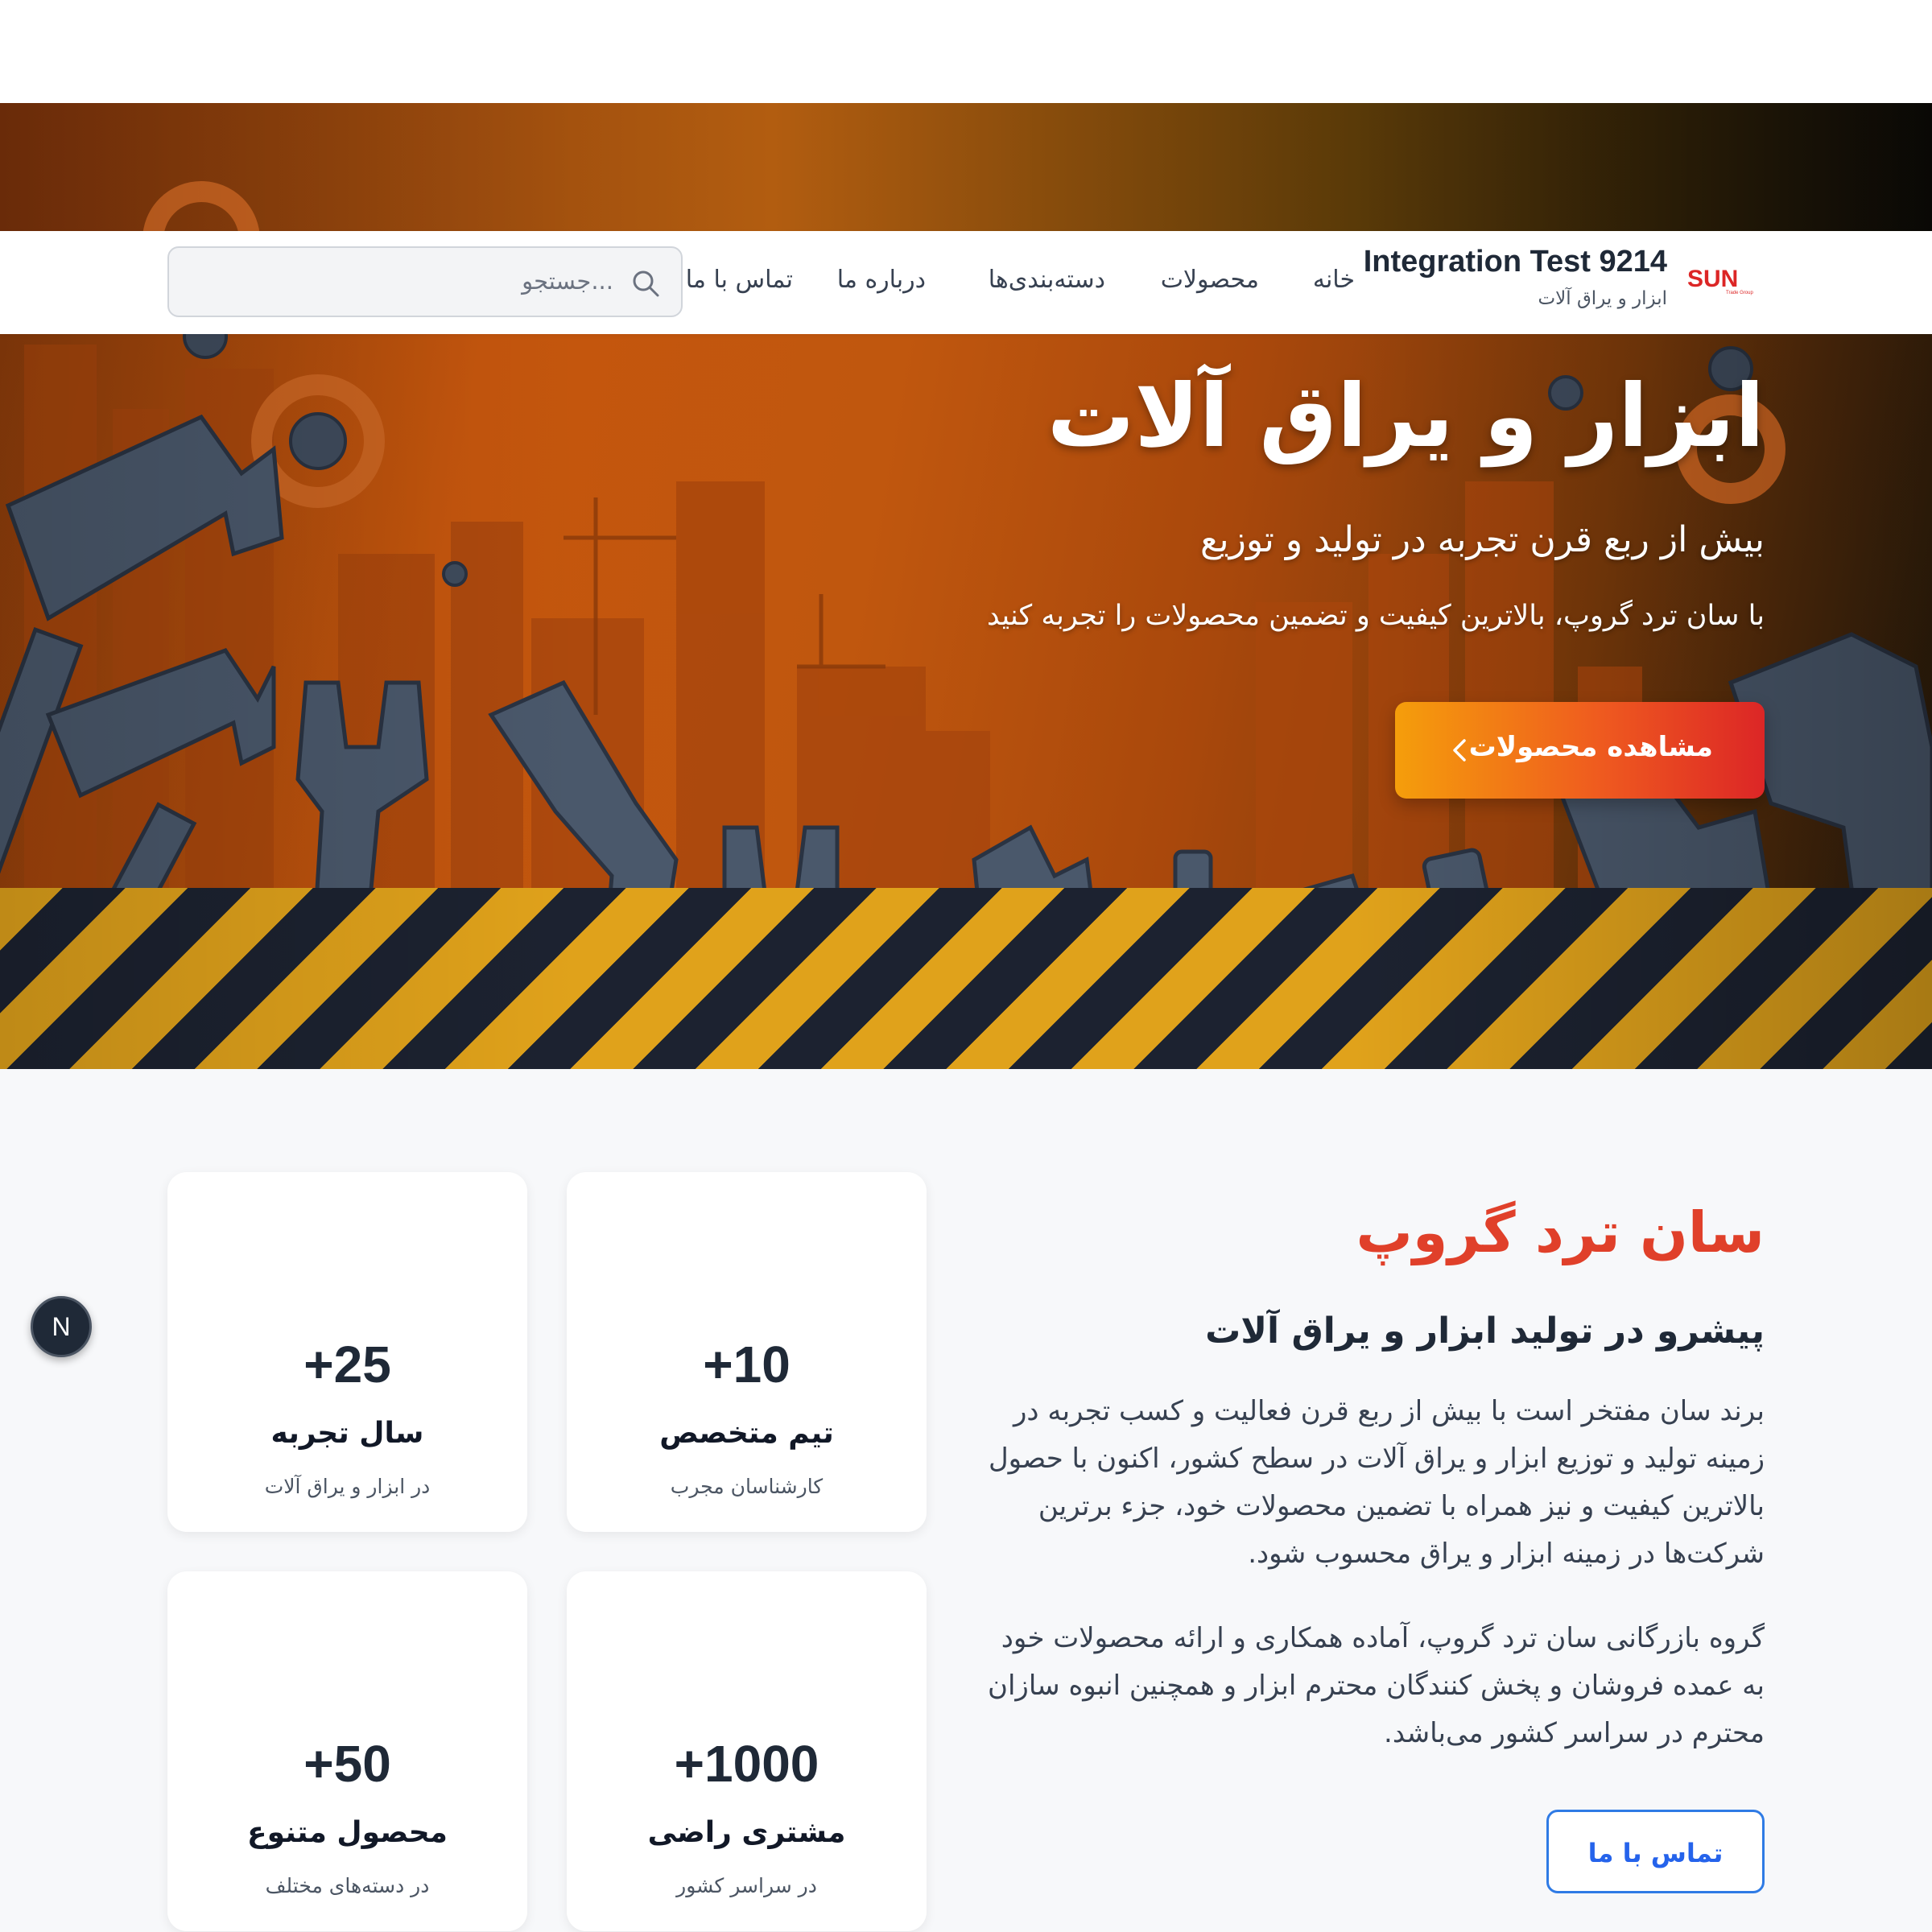 This screenshot has height=1932, width=1932. What do you see at coordinates (746, 1433) in the screenshot?
I see `stat-title: تیم متخصص` at bounding box center [746, 1433].